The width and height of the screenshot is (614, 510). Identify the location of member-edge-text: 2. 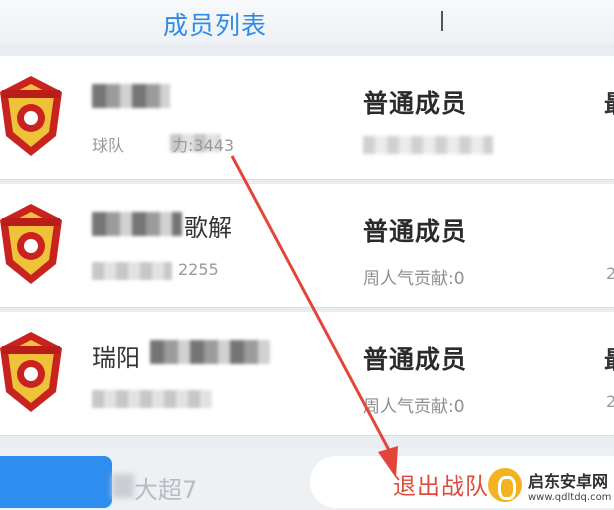
(610, 273).